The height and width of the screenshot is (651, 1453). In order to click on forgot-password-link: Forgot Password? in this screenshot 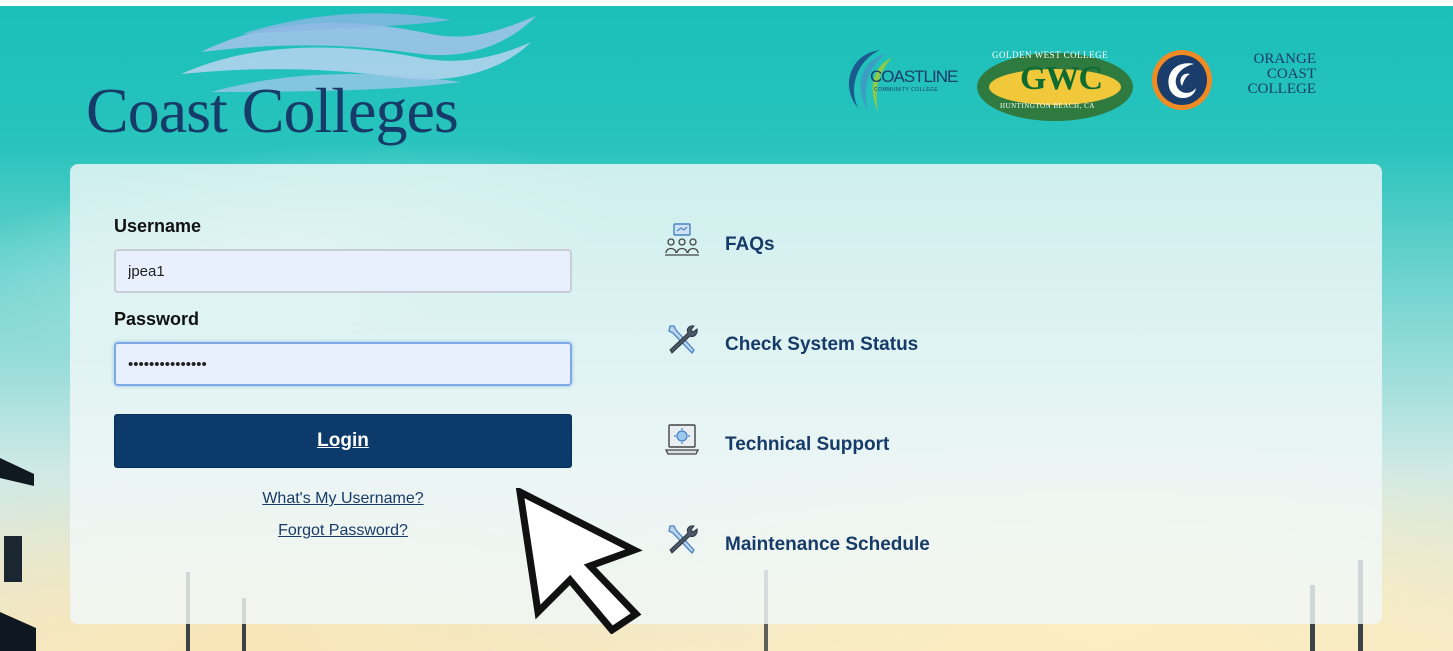, I will do `click(343, 531)`.